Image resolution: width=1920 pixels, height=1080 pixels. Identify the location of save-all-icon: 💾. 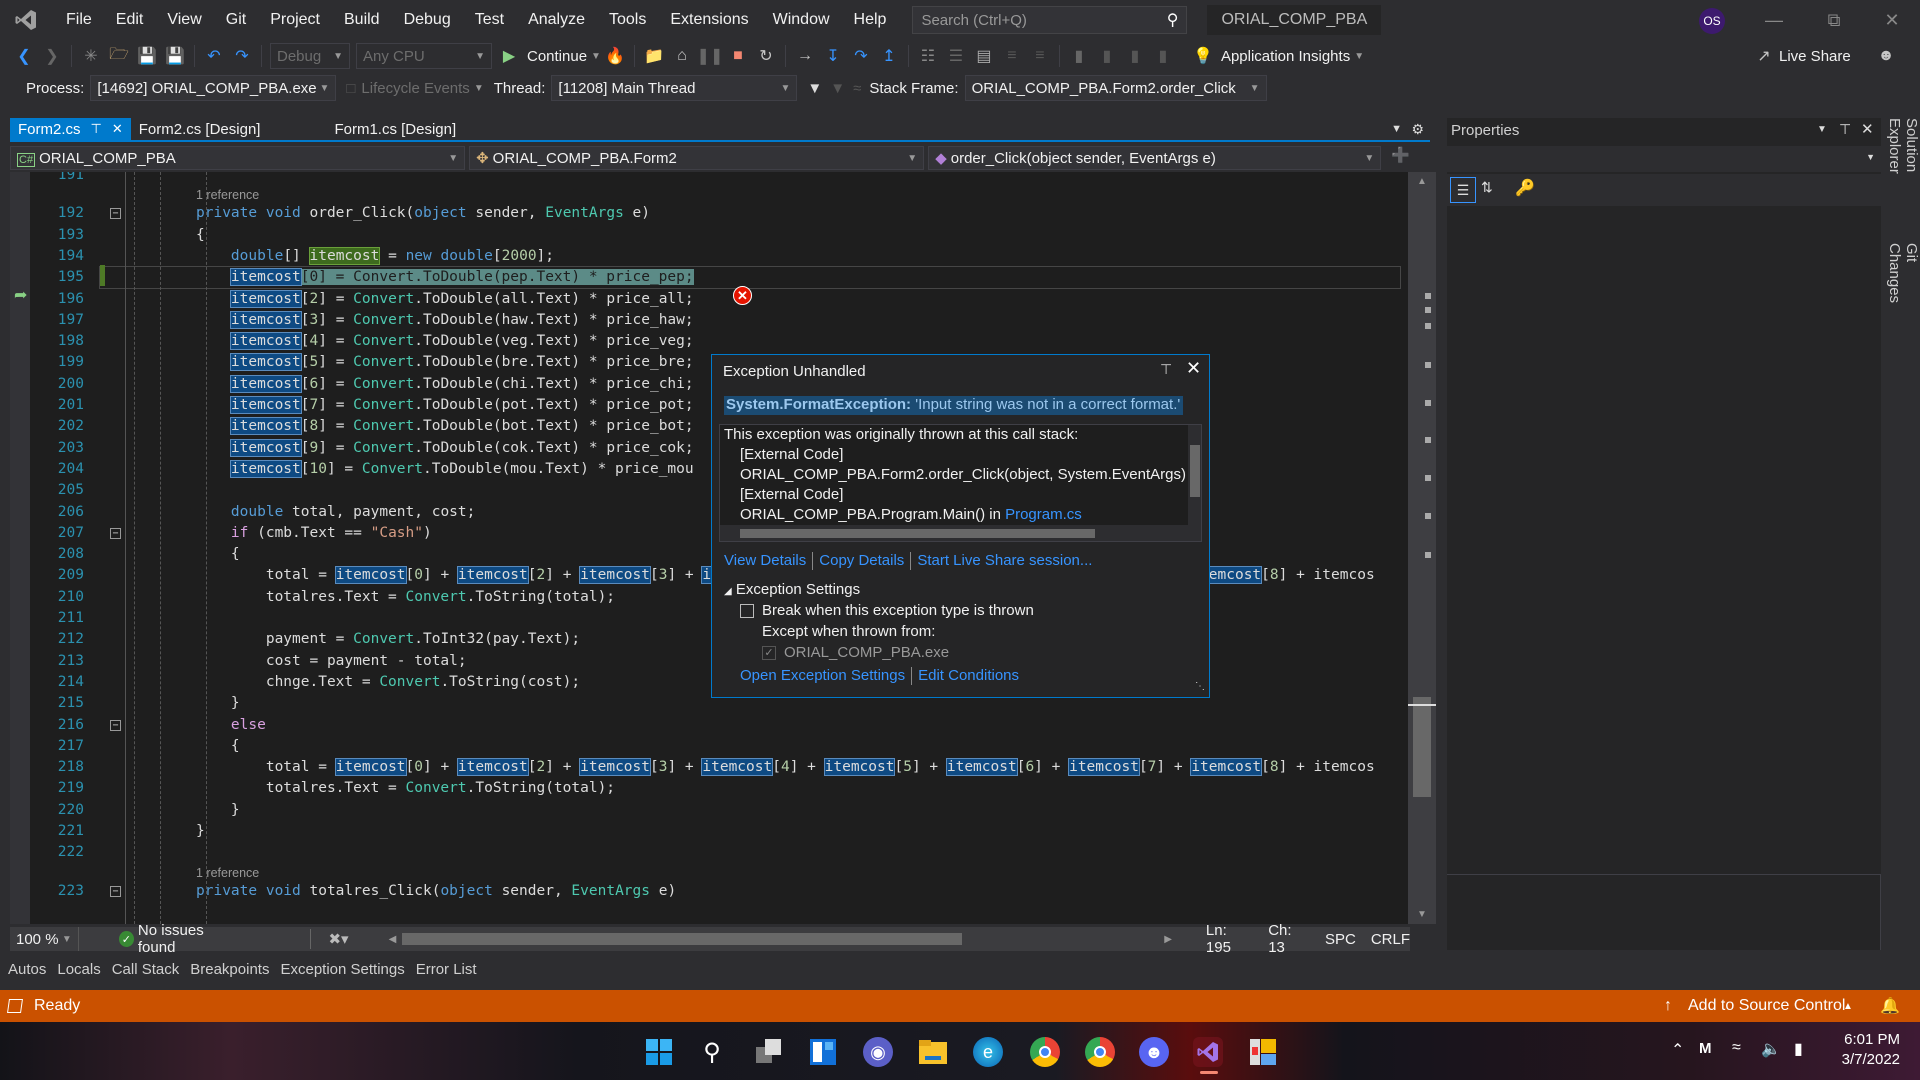
(175, 56).